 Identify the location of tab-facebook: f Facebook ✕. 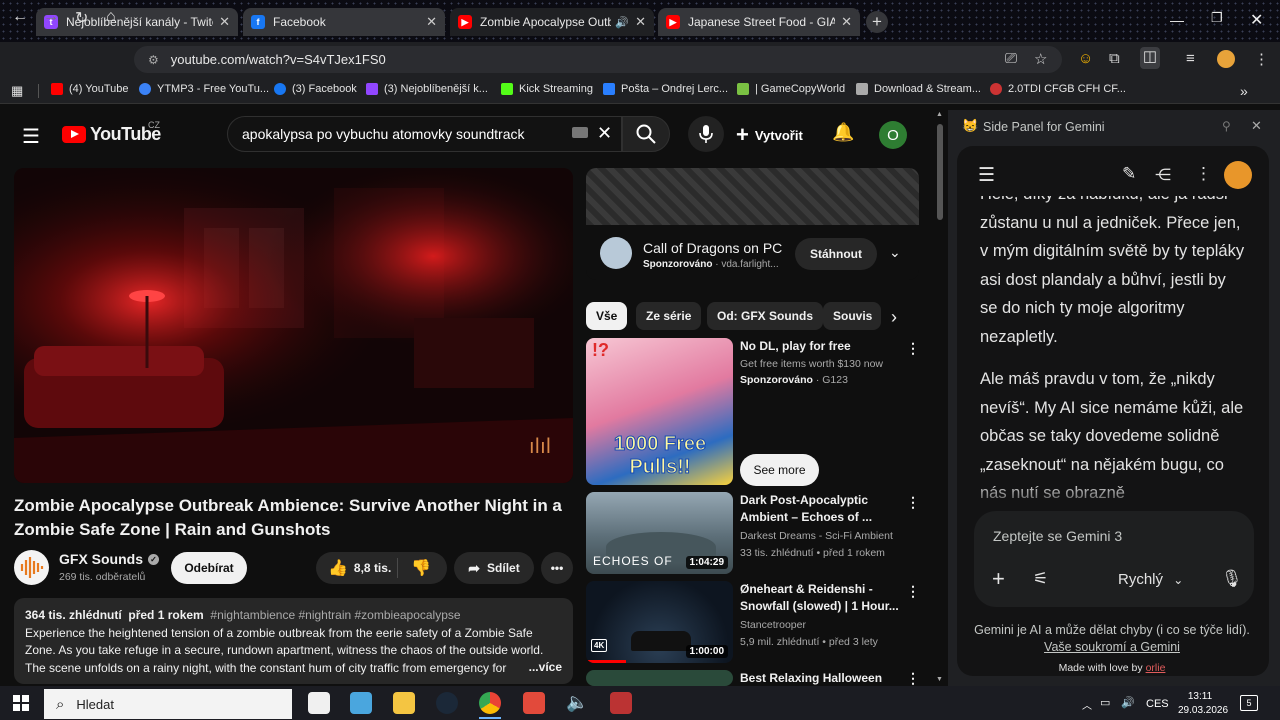
(344, 22).